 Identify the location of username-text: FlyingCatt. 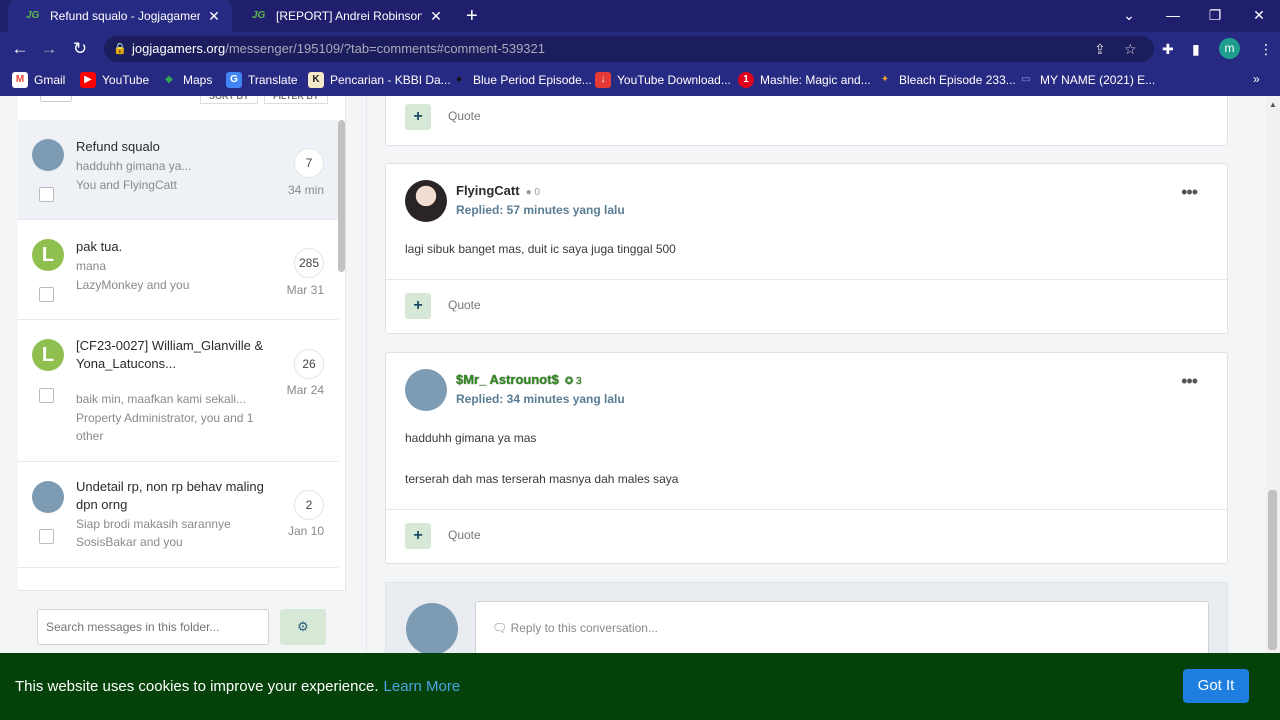
(488, 190).